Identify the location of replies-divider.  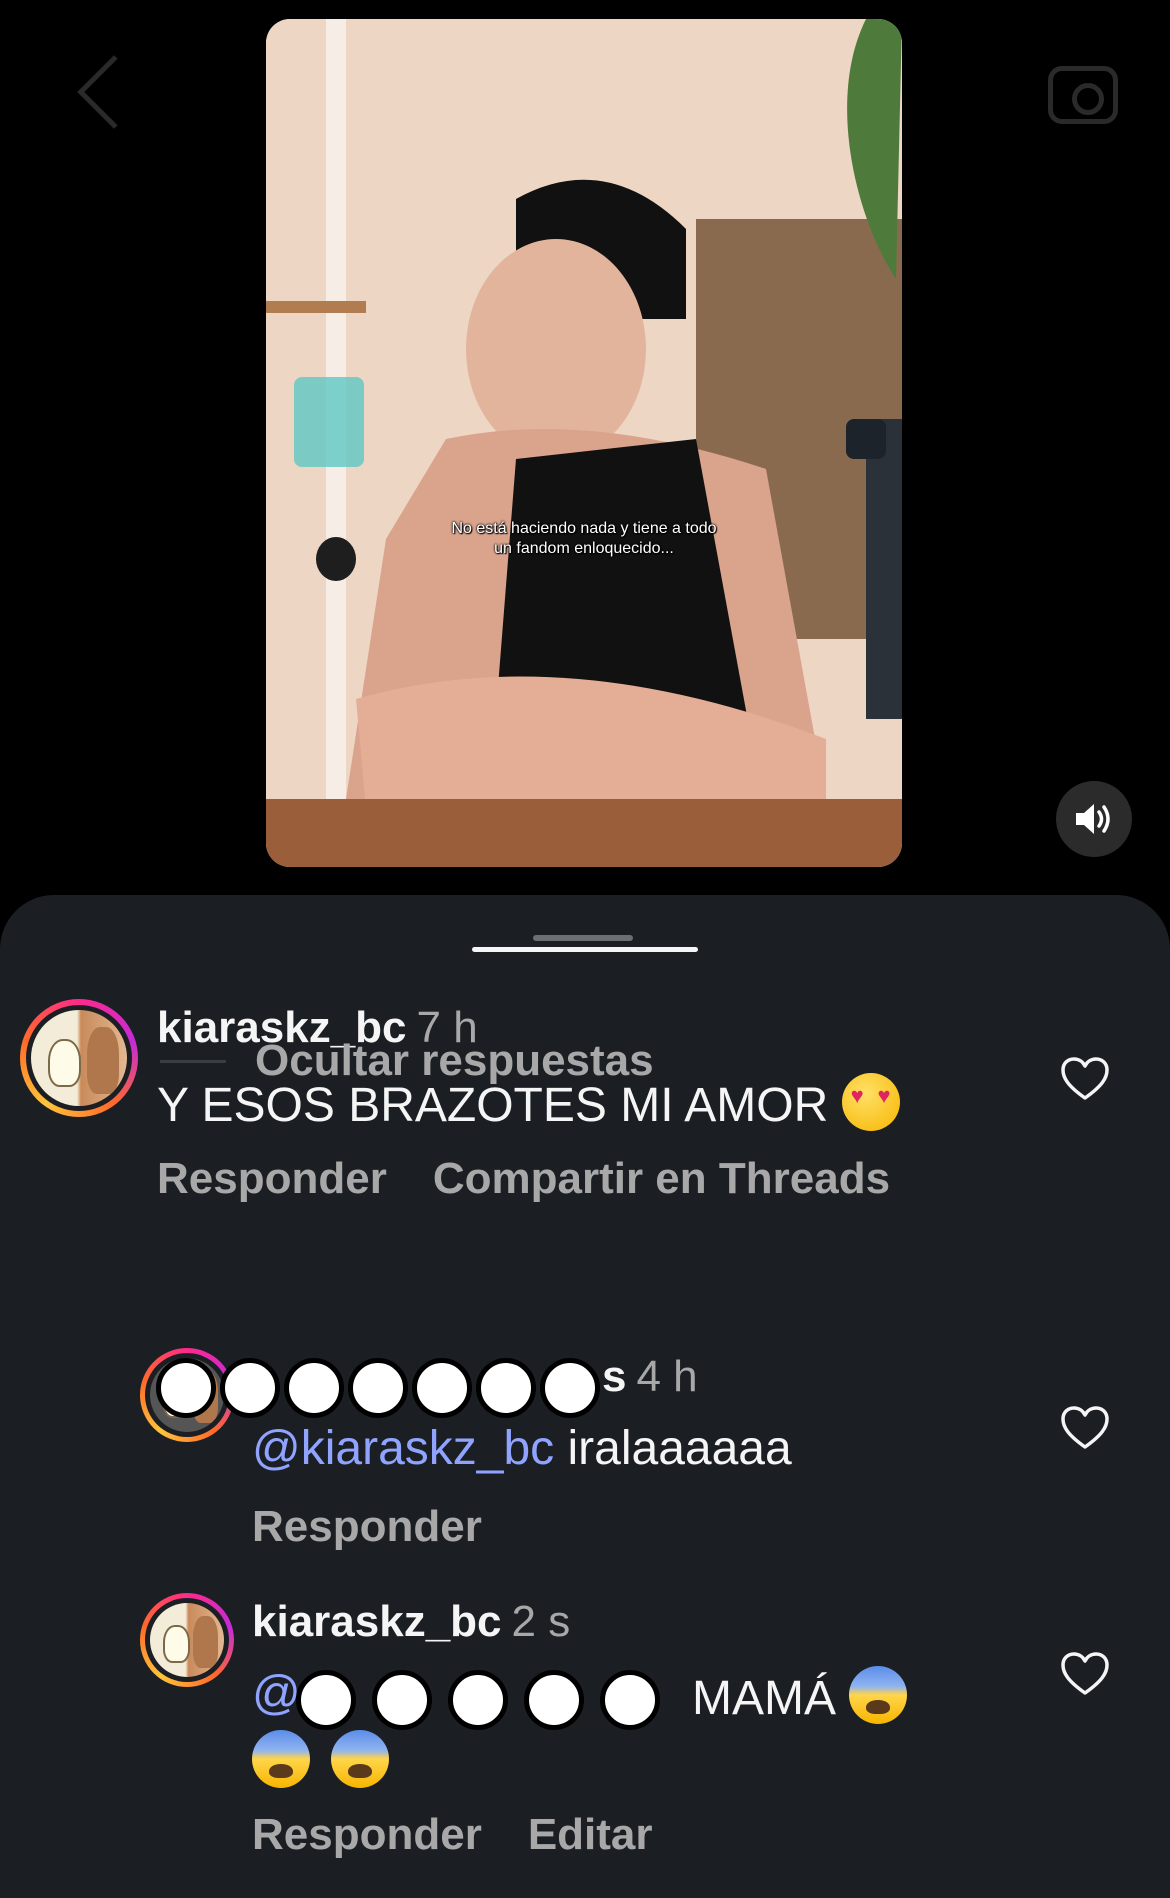
(193, 1061).